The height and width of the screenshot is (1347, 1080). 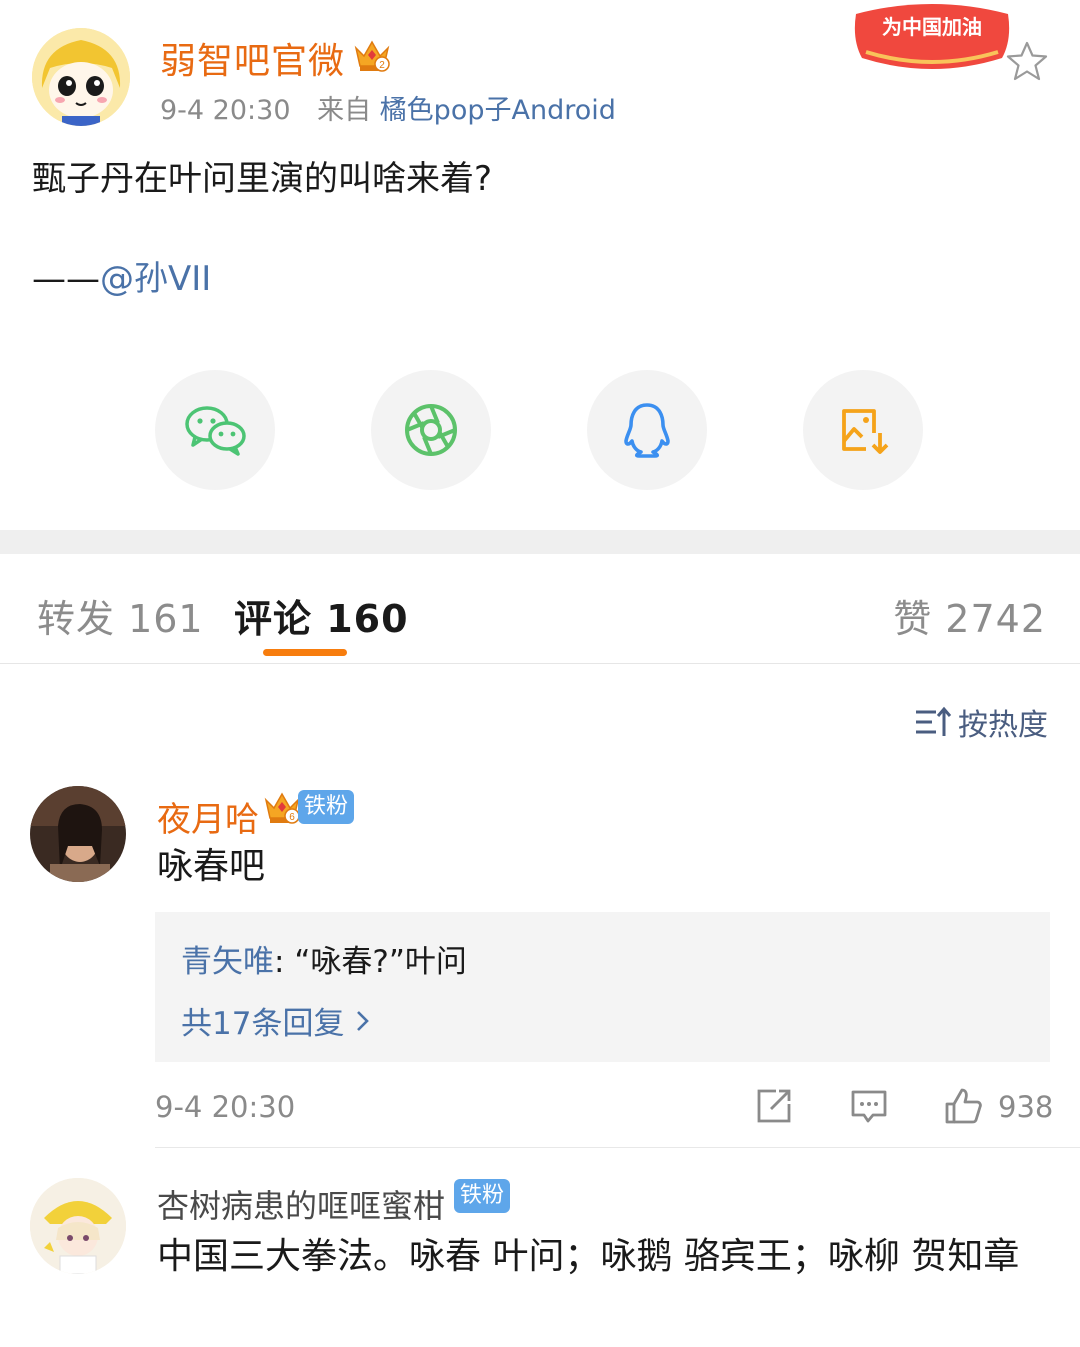 What do you see at coordinates (1003, 725) in the screenshot?
I see `sort-label: 按热度` at bounding box center [1003, 725].